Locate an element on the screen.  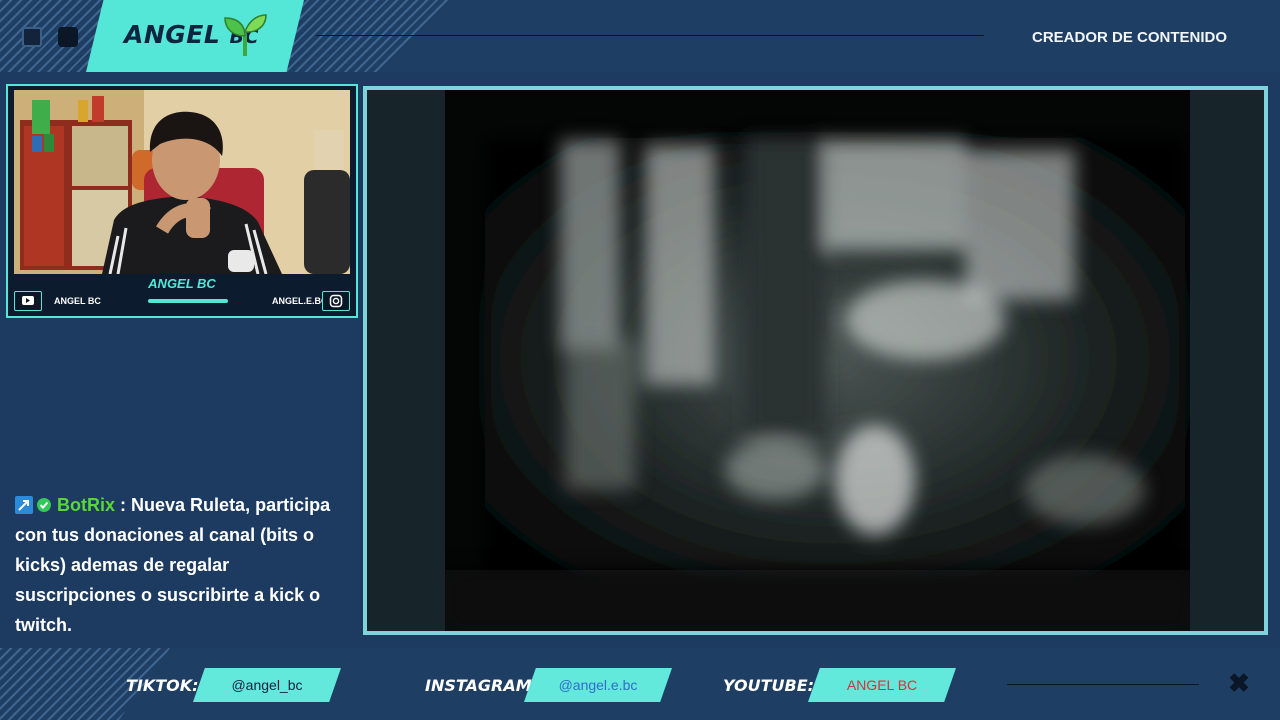
square-filled-icon is located at coordinates (68, 37).